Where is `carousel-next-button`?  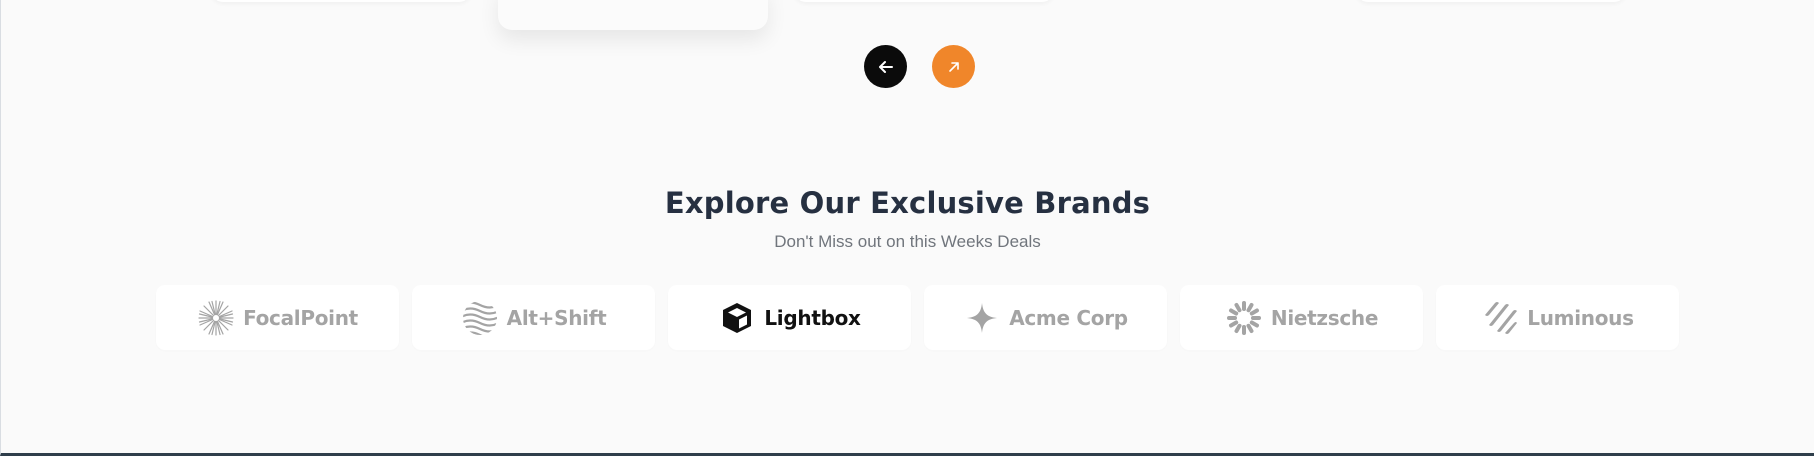
carousel-next-button is located at coordinates (953, 66).